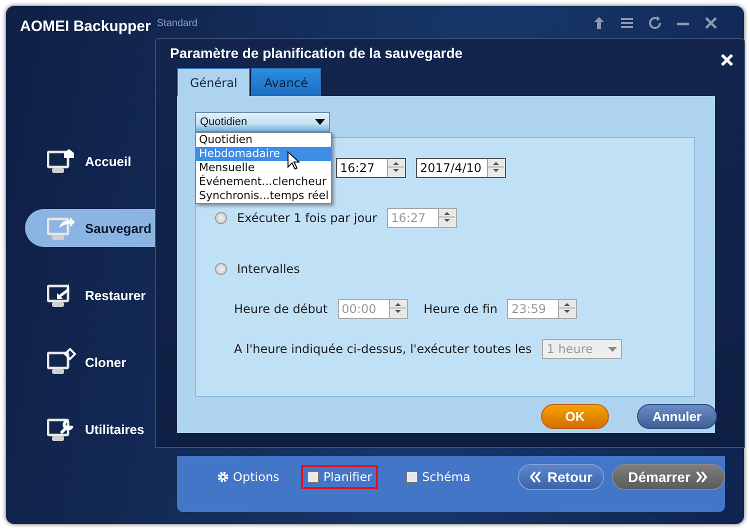 This screenshot has width=750, height=530. Describe the element at coordinates (90, 295) in the screenshot. I see `sidebar-item: Restaurer` at that location.